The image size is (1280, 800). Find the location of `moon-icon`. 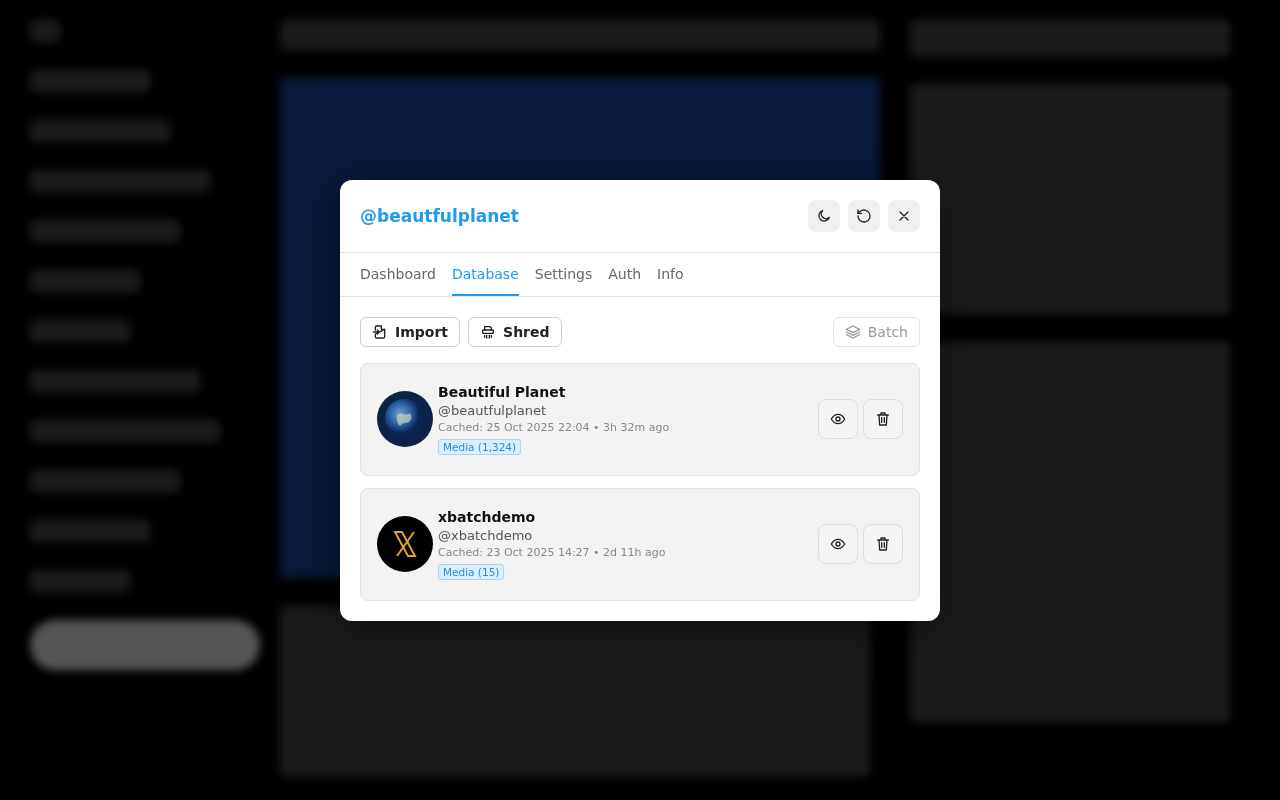

moon-icon is located at coordinates (824, 215).